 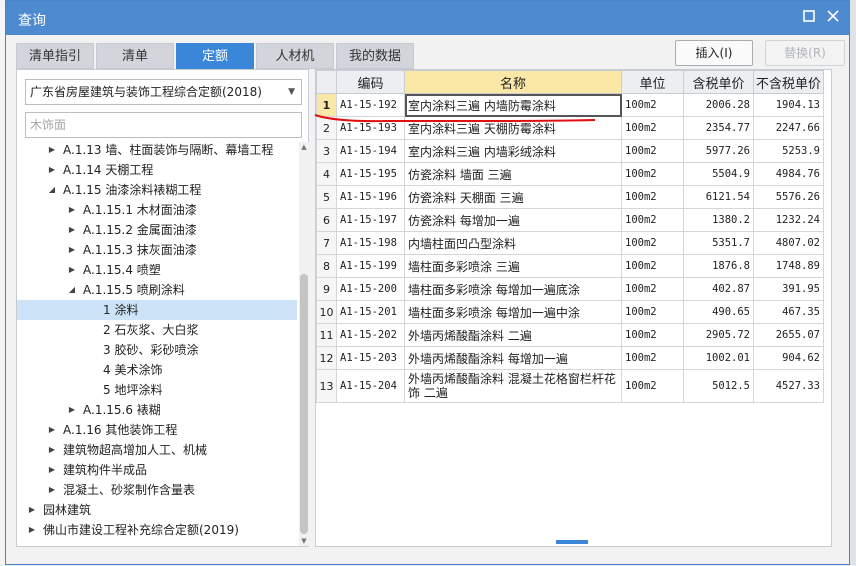 What do you see at coordinates (157, 510) in the screenshot?
I see `tree-node: ▶ 园林建筑` at bounding box center [157, 510].